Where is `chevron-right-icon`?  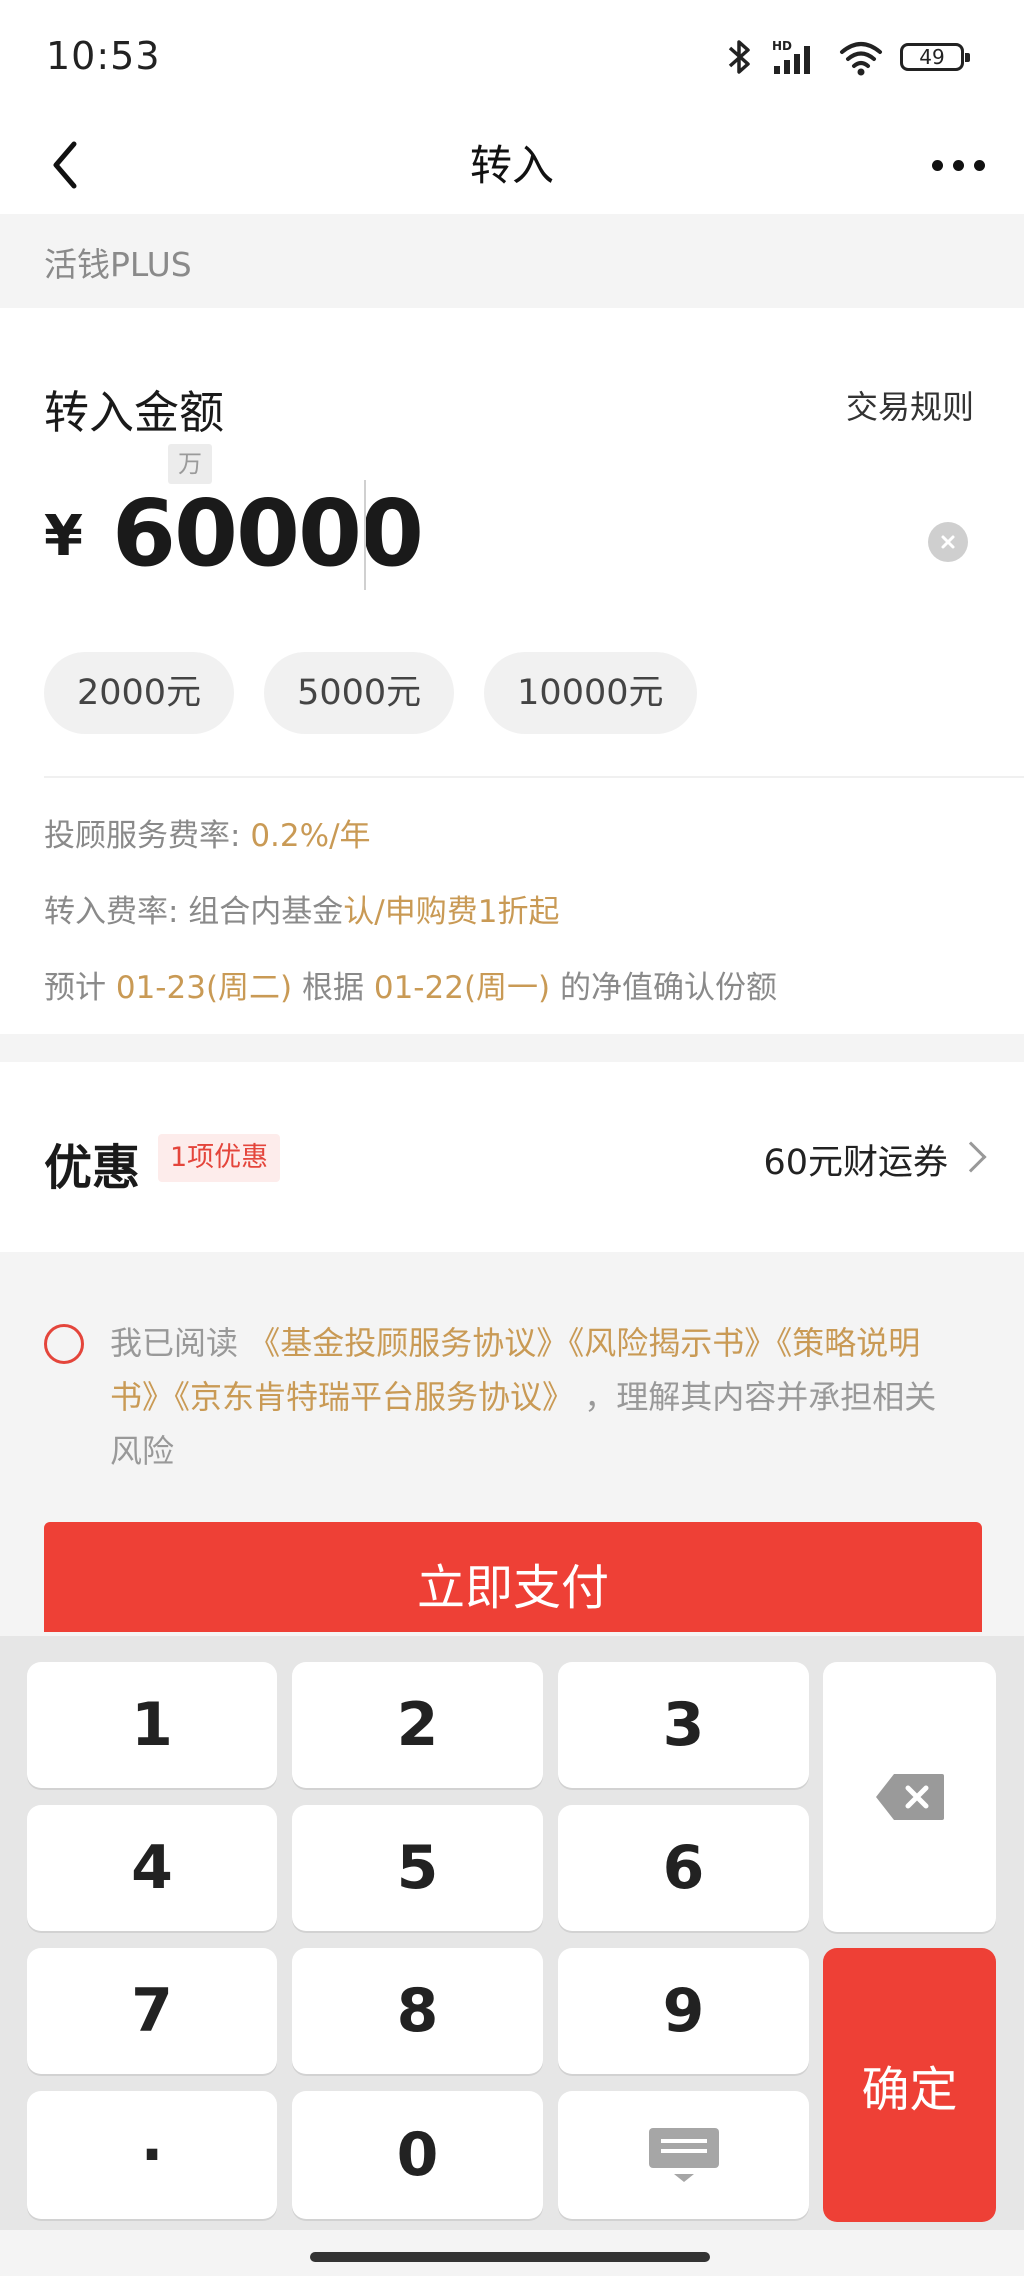
chevron-right-icon is located at coordinates (971, 1157).